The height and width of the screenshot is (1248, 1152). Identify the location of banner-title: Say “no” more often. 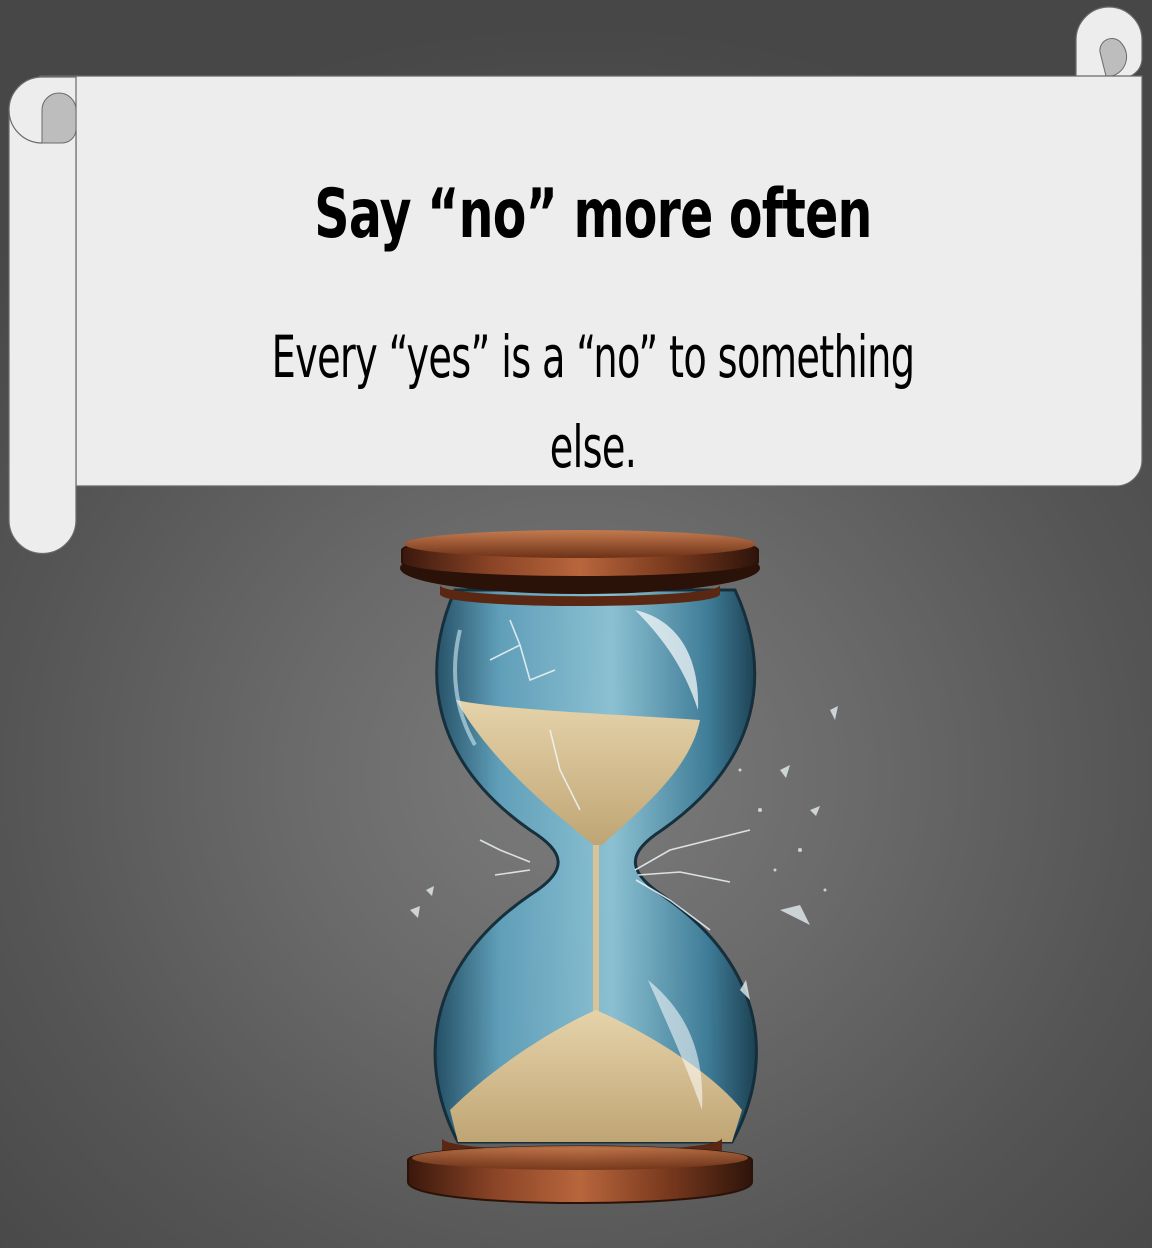
(593, 214).